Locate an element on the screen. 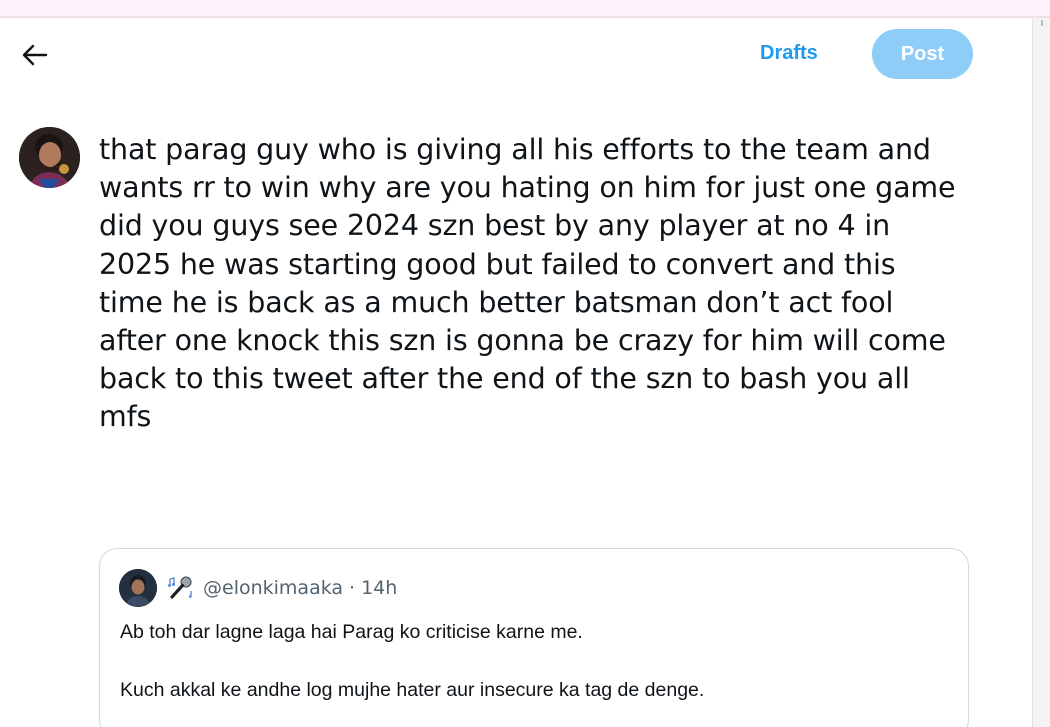 The height and width of the screenshot is (727, 1050). drafts-button: Drafts is located at coordinates (789, 53).